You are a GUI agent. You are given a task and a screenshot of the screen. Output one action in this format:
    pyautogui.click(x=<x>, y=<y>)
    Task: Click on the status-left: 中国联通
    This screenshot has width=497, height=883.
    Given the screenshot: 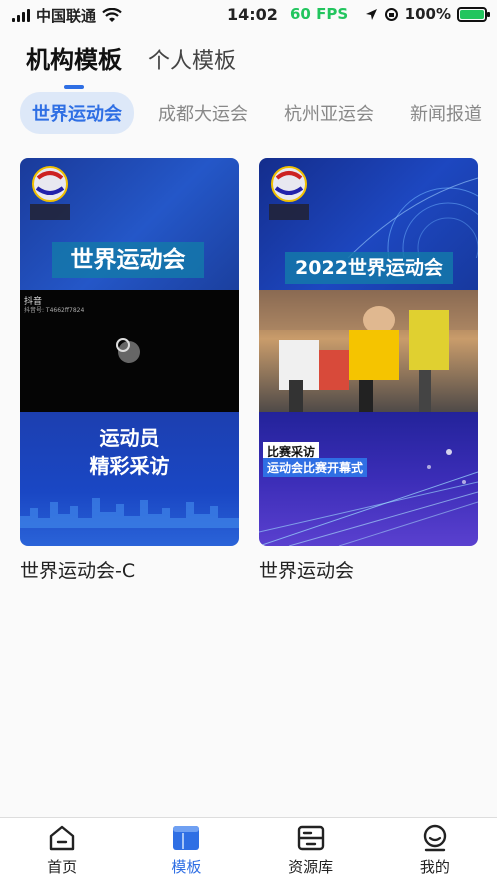 What is the action you would take?
    pyautogui.click(x=67, y=15)
    